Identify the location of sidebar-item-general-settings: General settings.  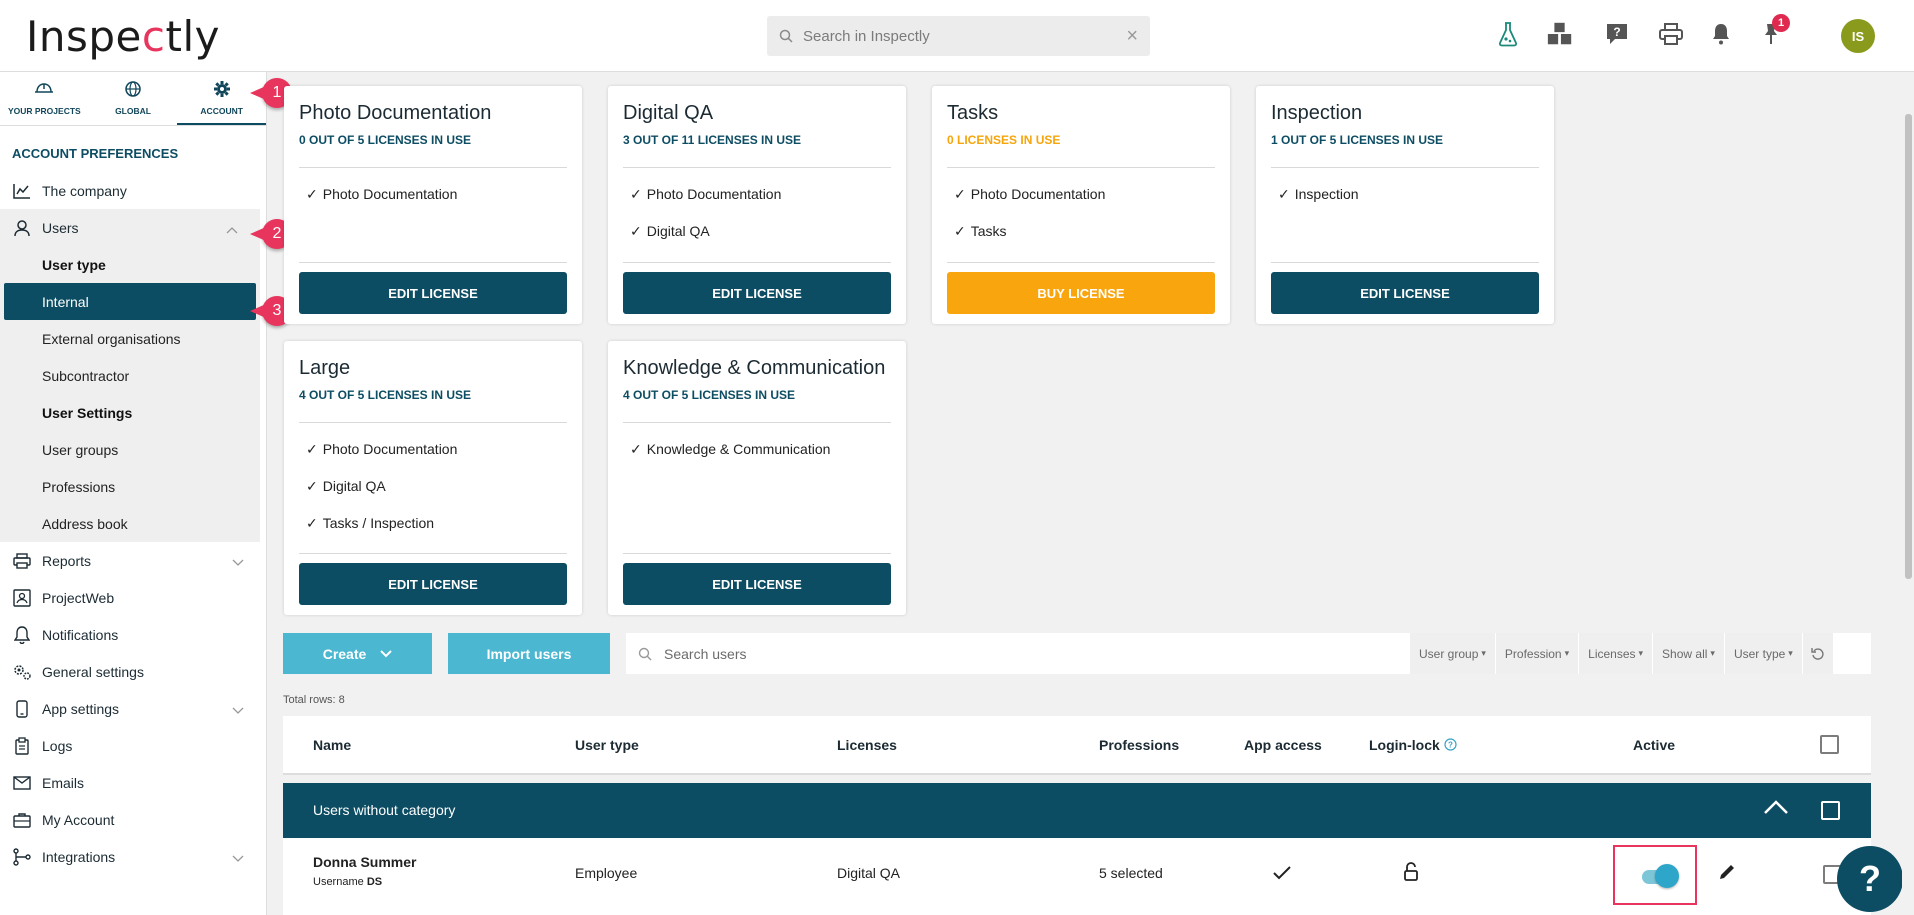
(133, 671).